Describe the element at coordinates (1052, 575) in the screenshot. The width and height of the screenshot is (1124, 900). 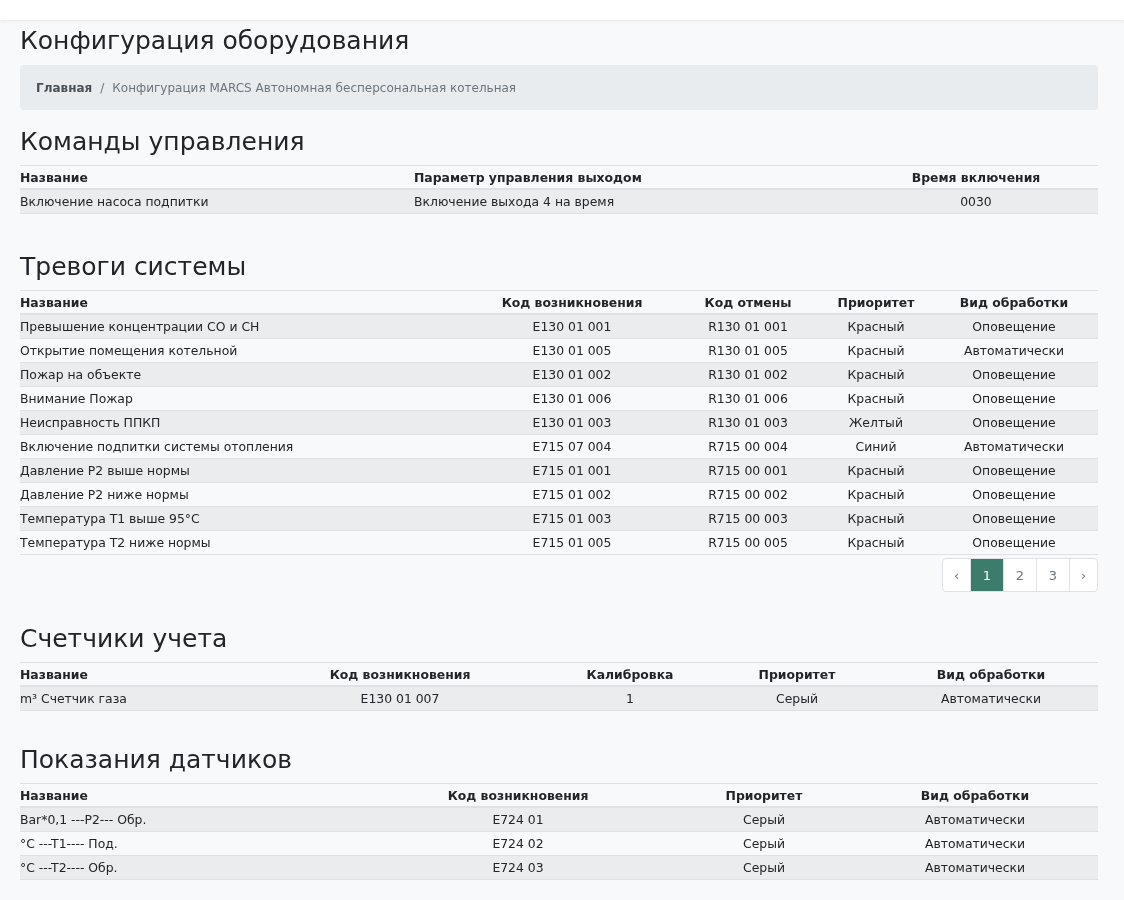
I see `page-button: 3` at that location.